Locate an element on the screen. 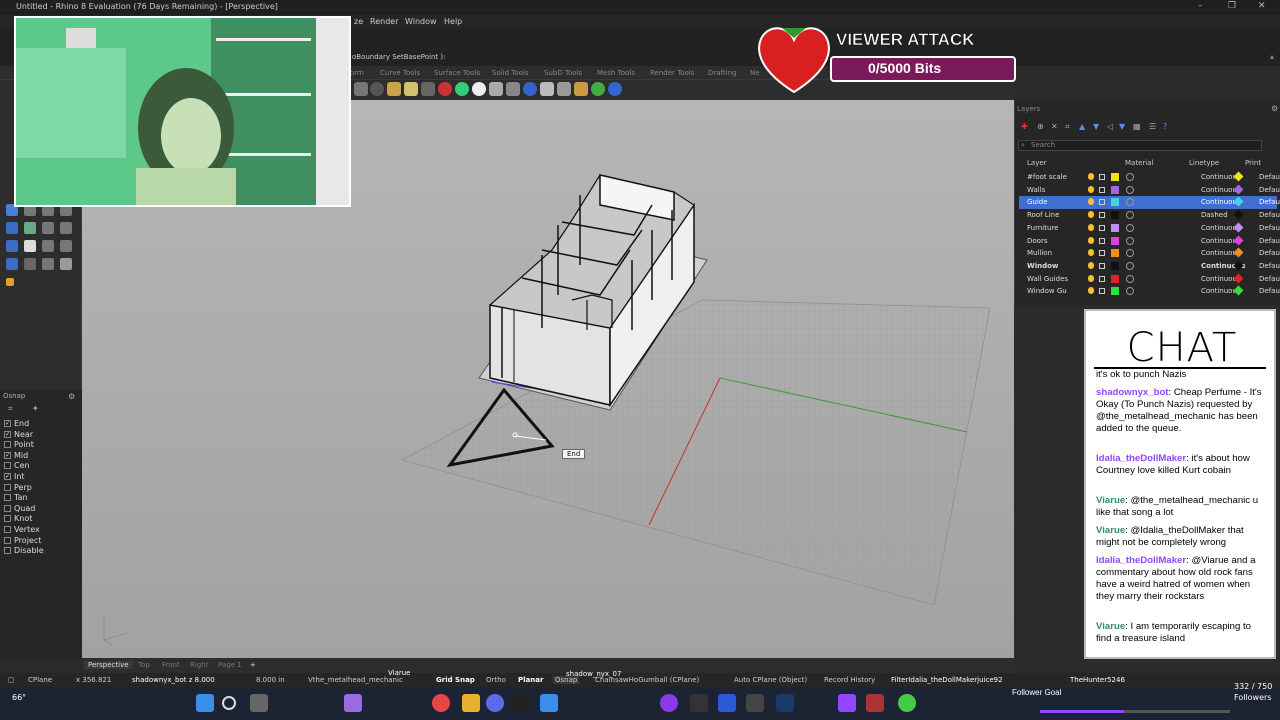 The height and width of the screenshot is (720, 1280). wireframe-icon is located at coordinates (547, 89).